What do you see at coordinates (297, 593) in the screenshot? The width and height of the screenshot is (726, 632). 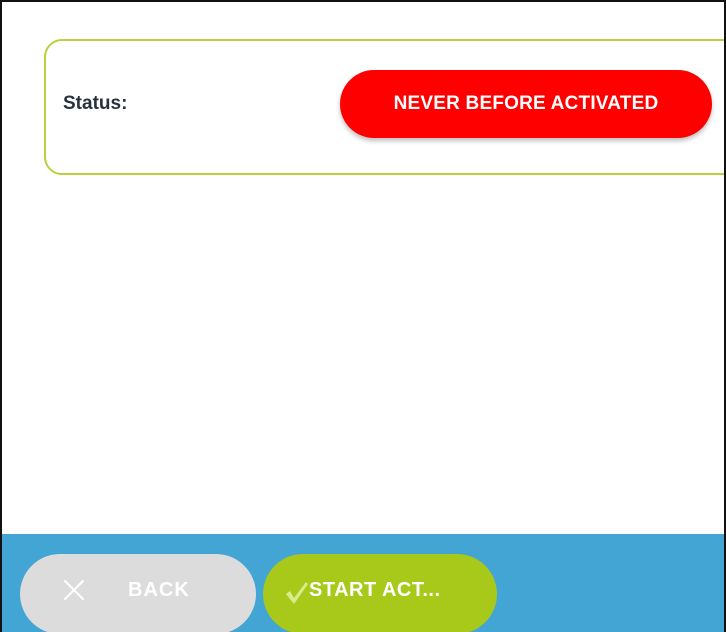 I see `check-icon` at bounding box center [297, 593].